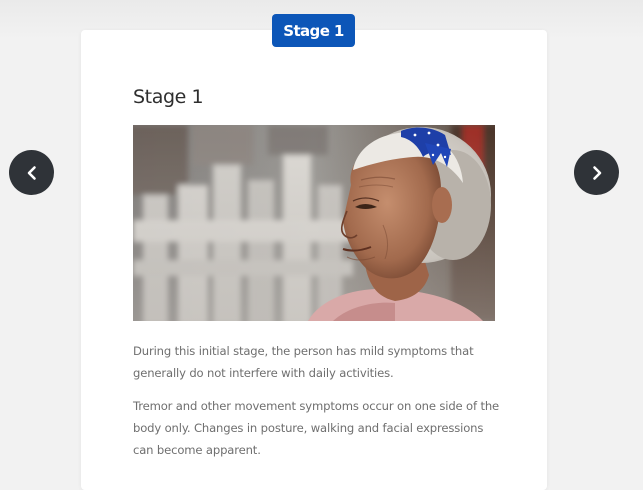  I want to click on previous-button, so click(31, 172).